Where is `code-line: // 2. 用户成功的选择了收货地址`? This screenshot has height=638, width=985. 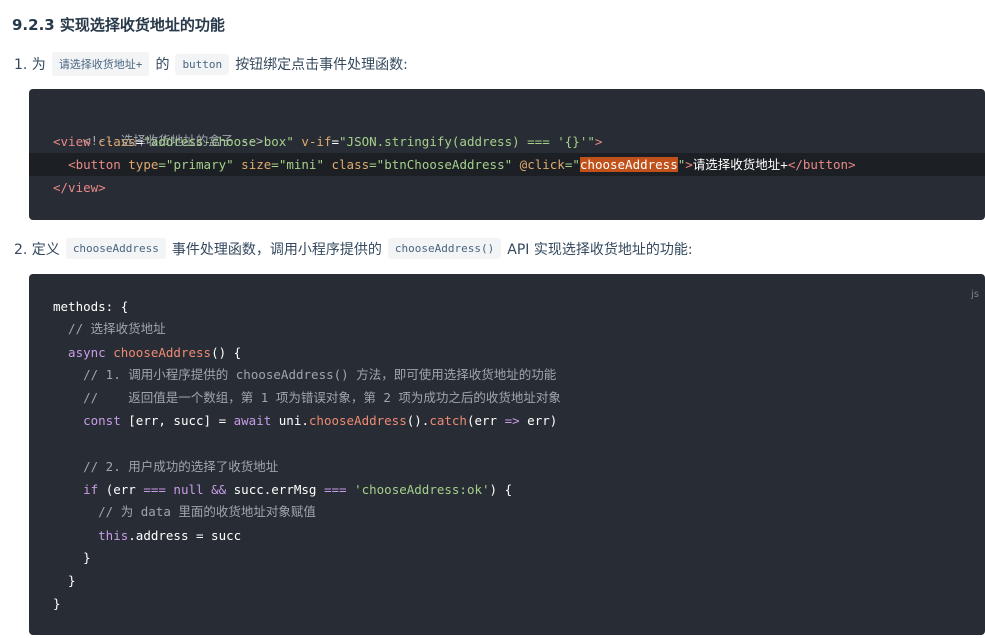
code-line: // 2. 用户成功的选择了收货地址 is located at coordinates (507, 466).